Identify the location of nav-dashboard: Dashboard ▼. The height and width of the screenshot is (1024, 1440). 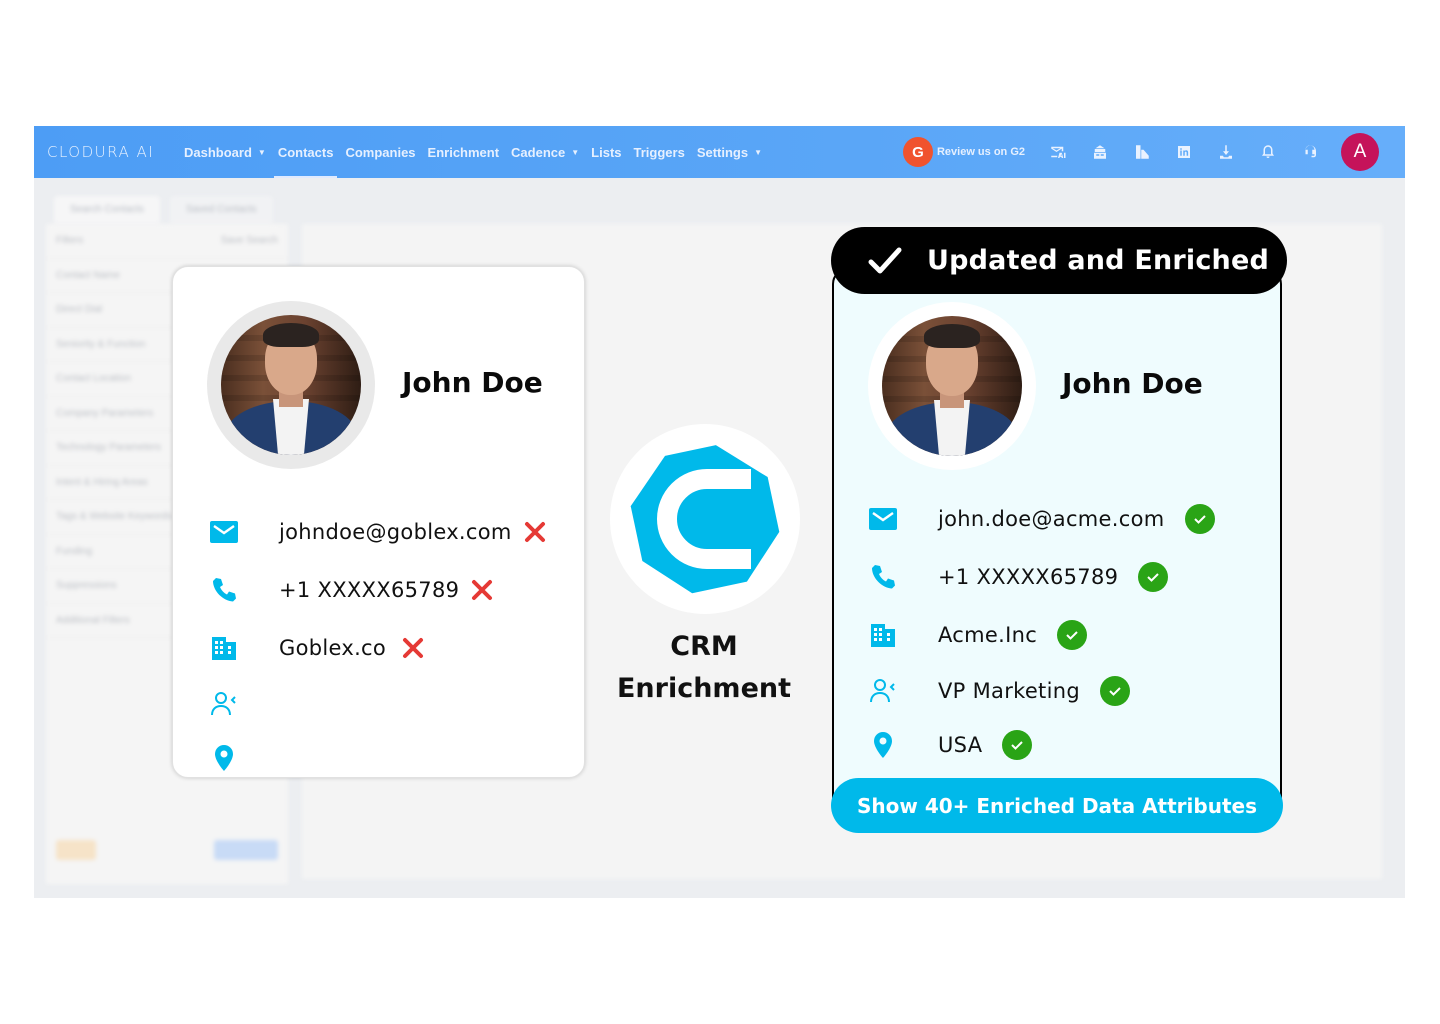
(225, 152).